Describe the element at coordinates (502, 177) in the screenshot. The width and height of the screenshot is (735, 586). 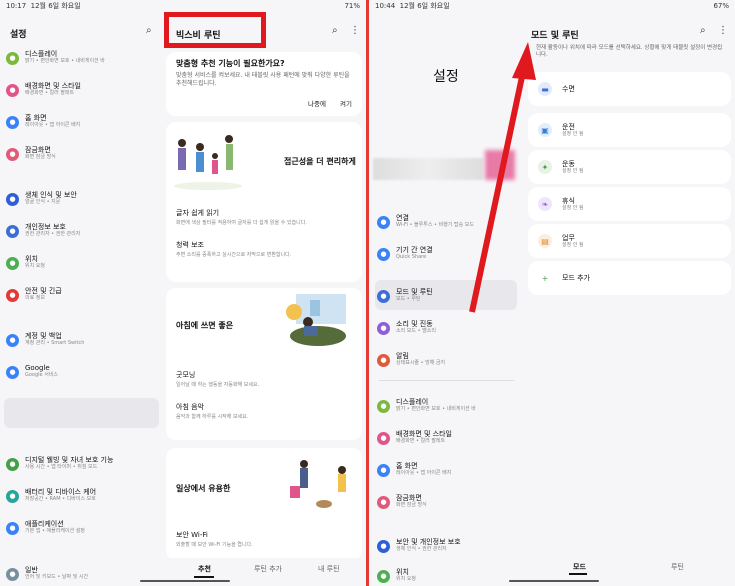
I see `annotation-arrow` at that location.